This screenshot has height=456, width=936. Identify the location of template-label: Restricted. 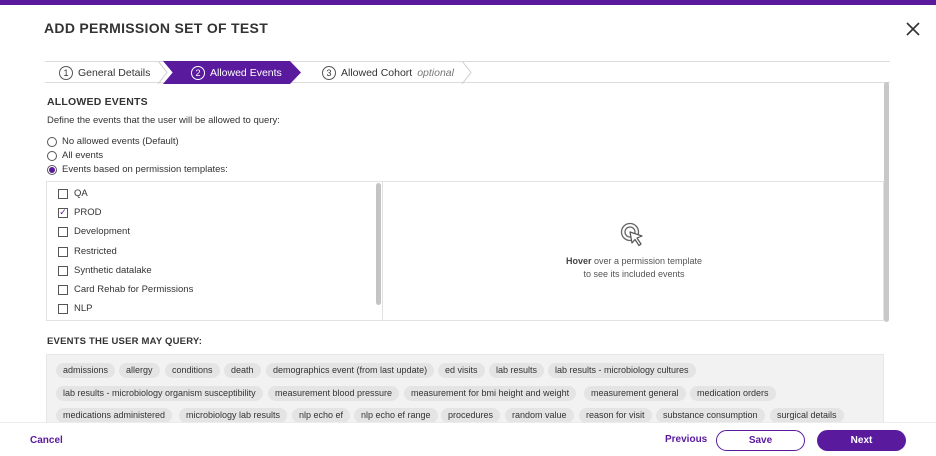
(95, 251).